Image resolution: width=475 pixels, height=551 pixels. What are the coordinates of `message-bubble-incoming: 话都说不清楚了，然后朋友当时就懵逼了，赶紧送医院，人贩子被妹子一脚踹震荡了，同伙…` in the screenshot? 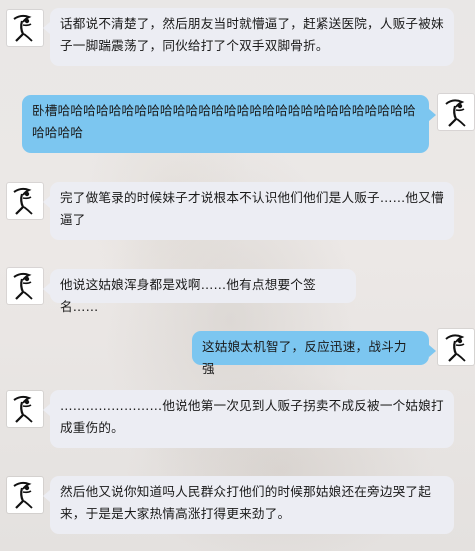 It's located at (248, 37).